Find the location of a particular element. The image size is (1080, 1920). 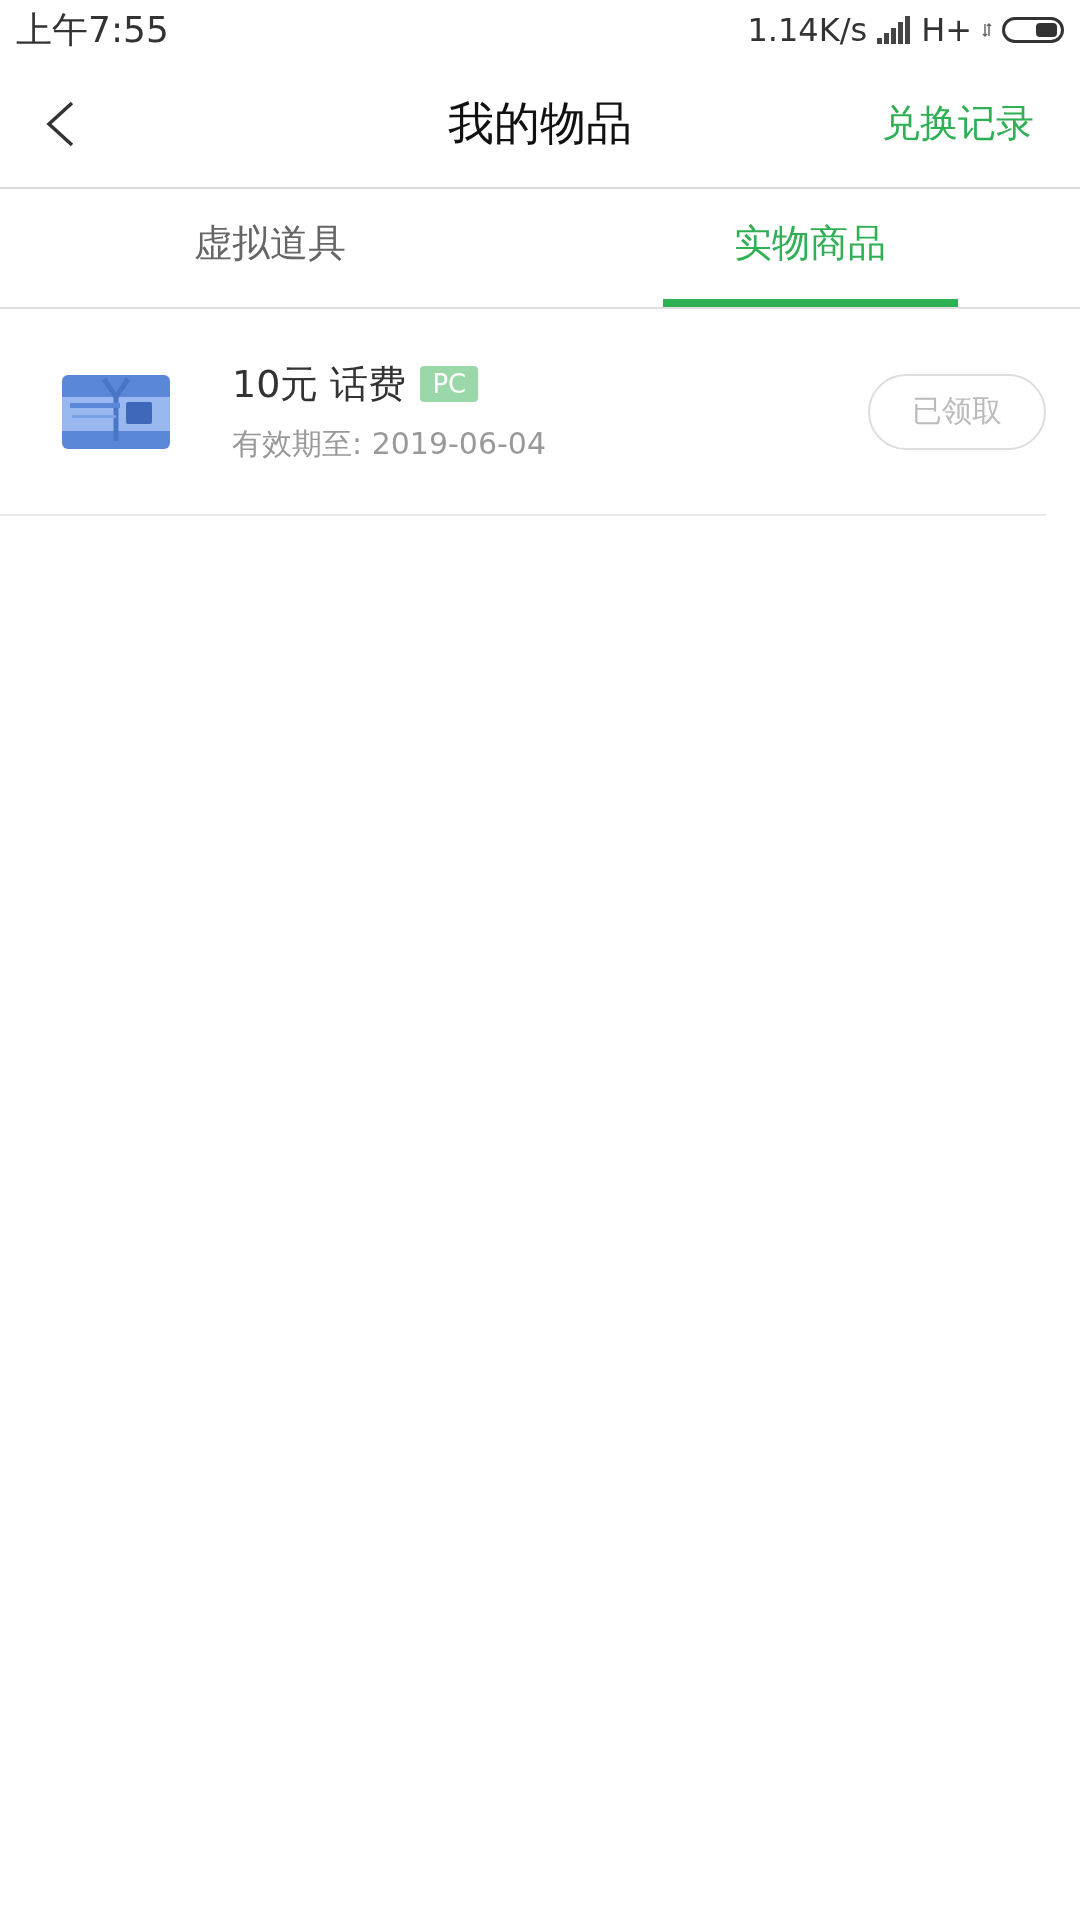

data-arrows-icon is located at coordinates (987, 30).